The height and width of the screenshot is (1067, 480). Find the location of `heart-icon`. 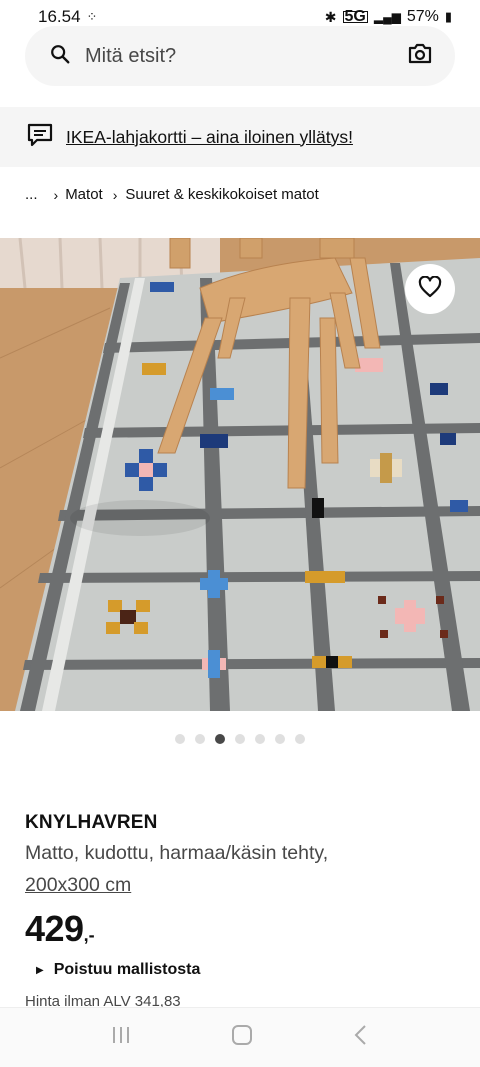

heart-icon is located at coordinates (430, 289).